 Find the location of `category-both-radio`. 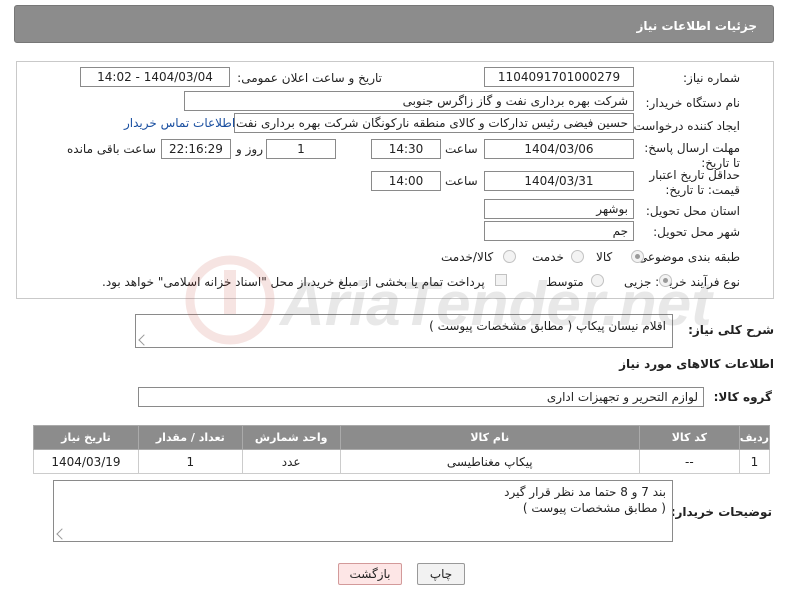

category-both-radio is located at coordinates (509, 256).